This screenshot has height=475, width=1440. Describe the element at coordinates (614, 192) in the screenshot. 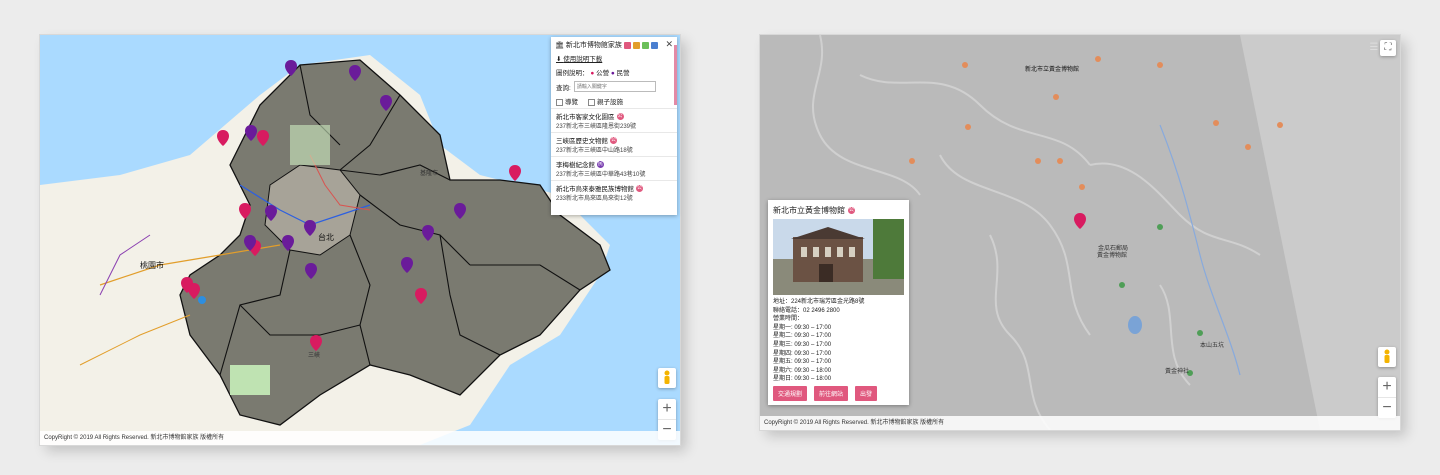

I see `list-item: 新北市烏來泰雅民族博物館公 233新北市烏來區烏來街12號` at that location.